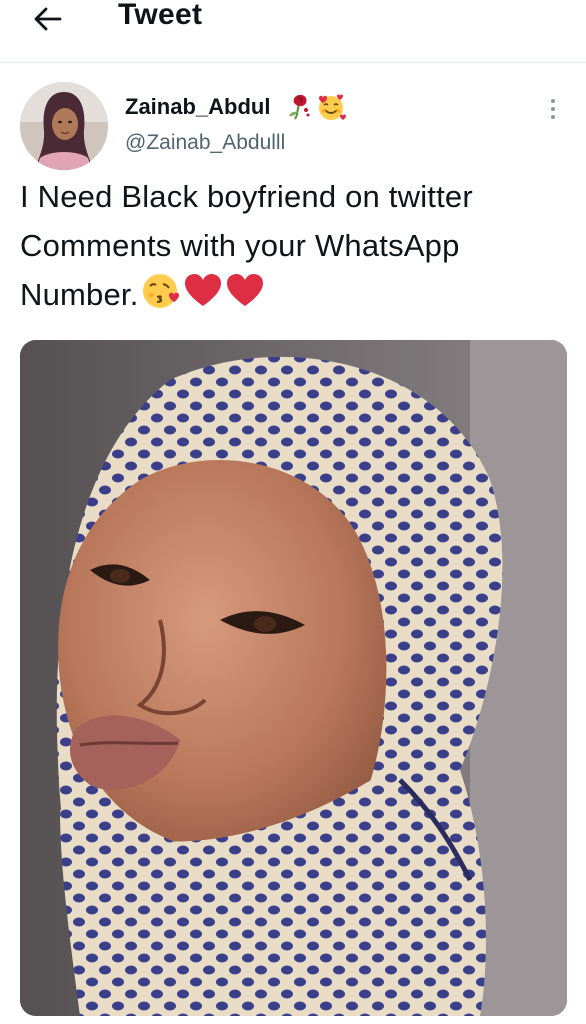 This screenshot has height=1024, width=586. Describe the element at coordinates (160, 291) in the screenshot. I see `face-blowing-kiss-icon` at that location.